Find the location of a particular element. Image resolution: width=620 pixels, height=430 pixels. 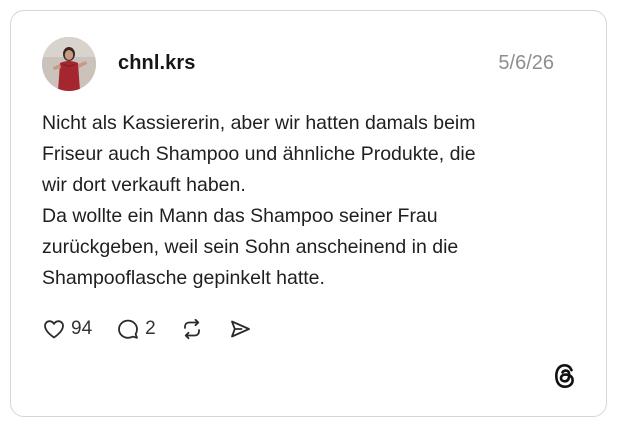

username: chnl.krs is located at coordinates (157, 63).